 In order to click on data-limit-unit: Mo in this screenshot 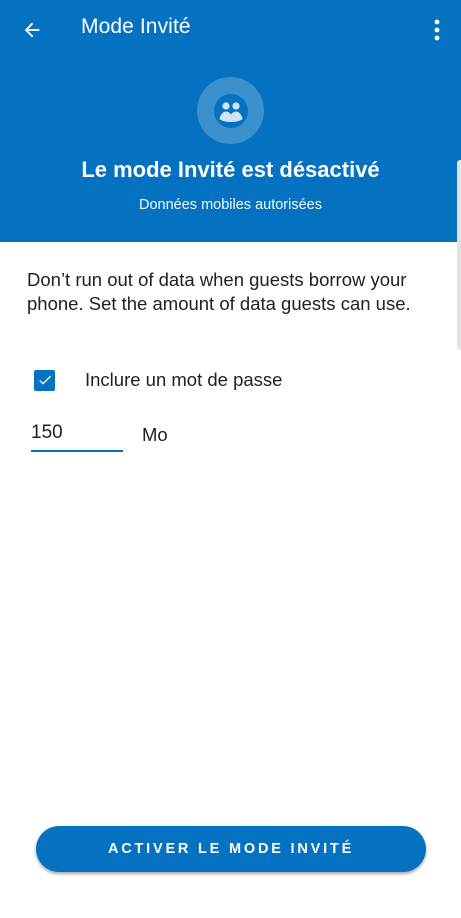, I will do `click(155, 434)`.